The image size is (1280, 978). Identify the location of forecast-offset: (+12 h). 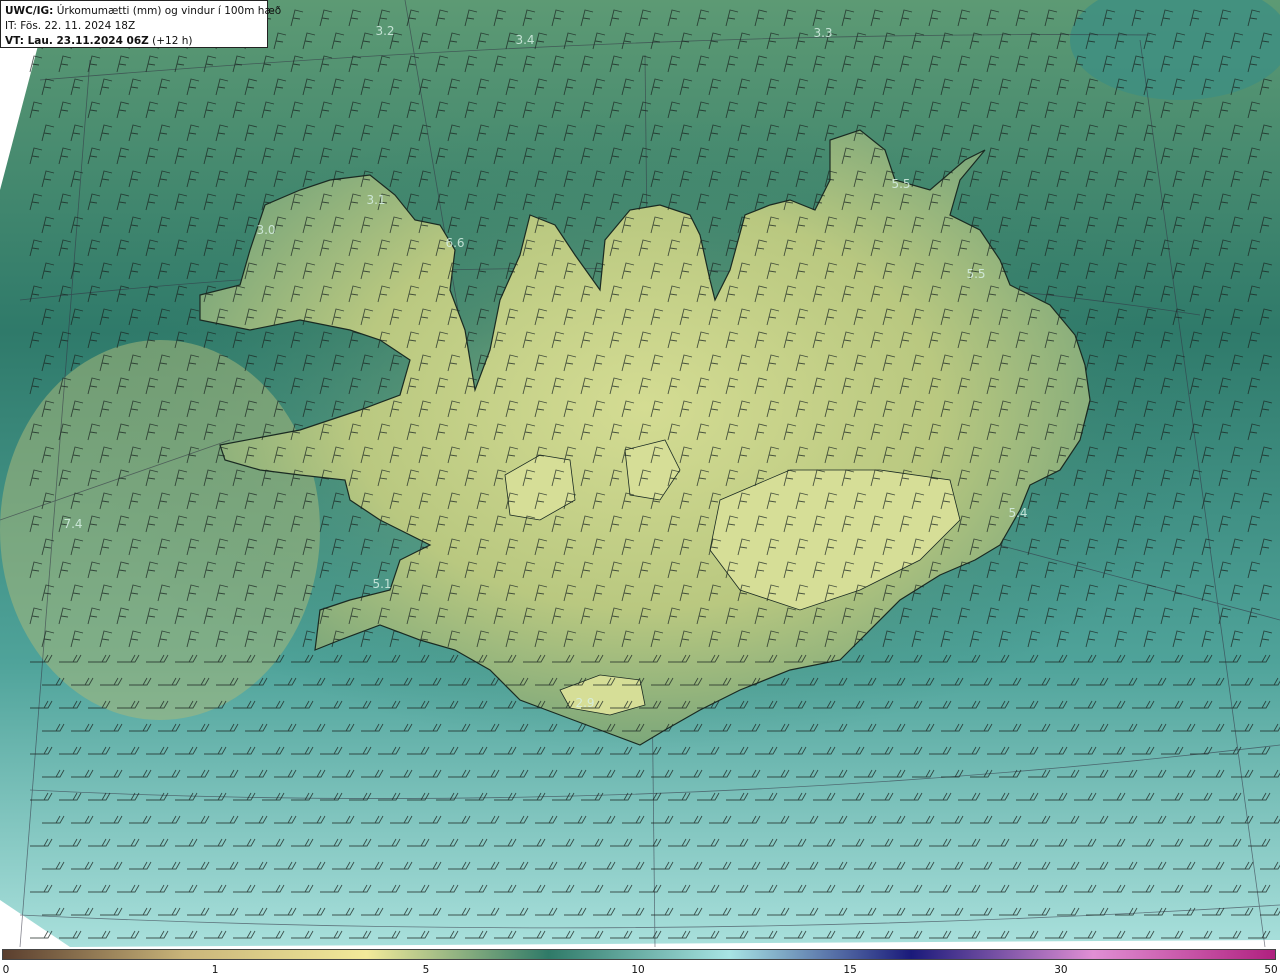
(172, 41).